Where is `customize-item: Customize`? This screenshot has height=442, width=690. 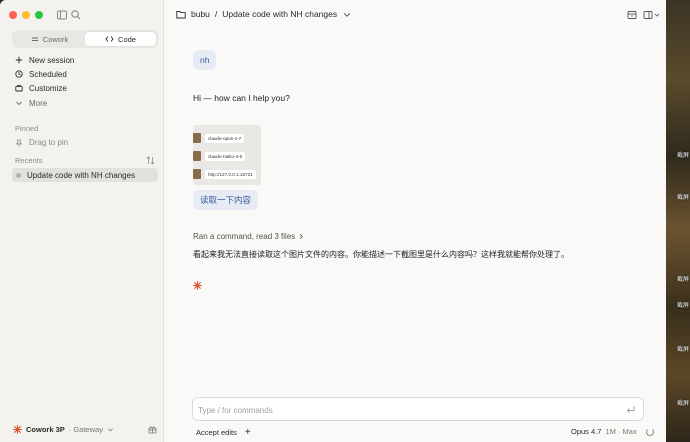 customize-item: Customize is located at coordinates (41, 88).